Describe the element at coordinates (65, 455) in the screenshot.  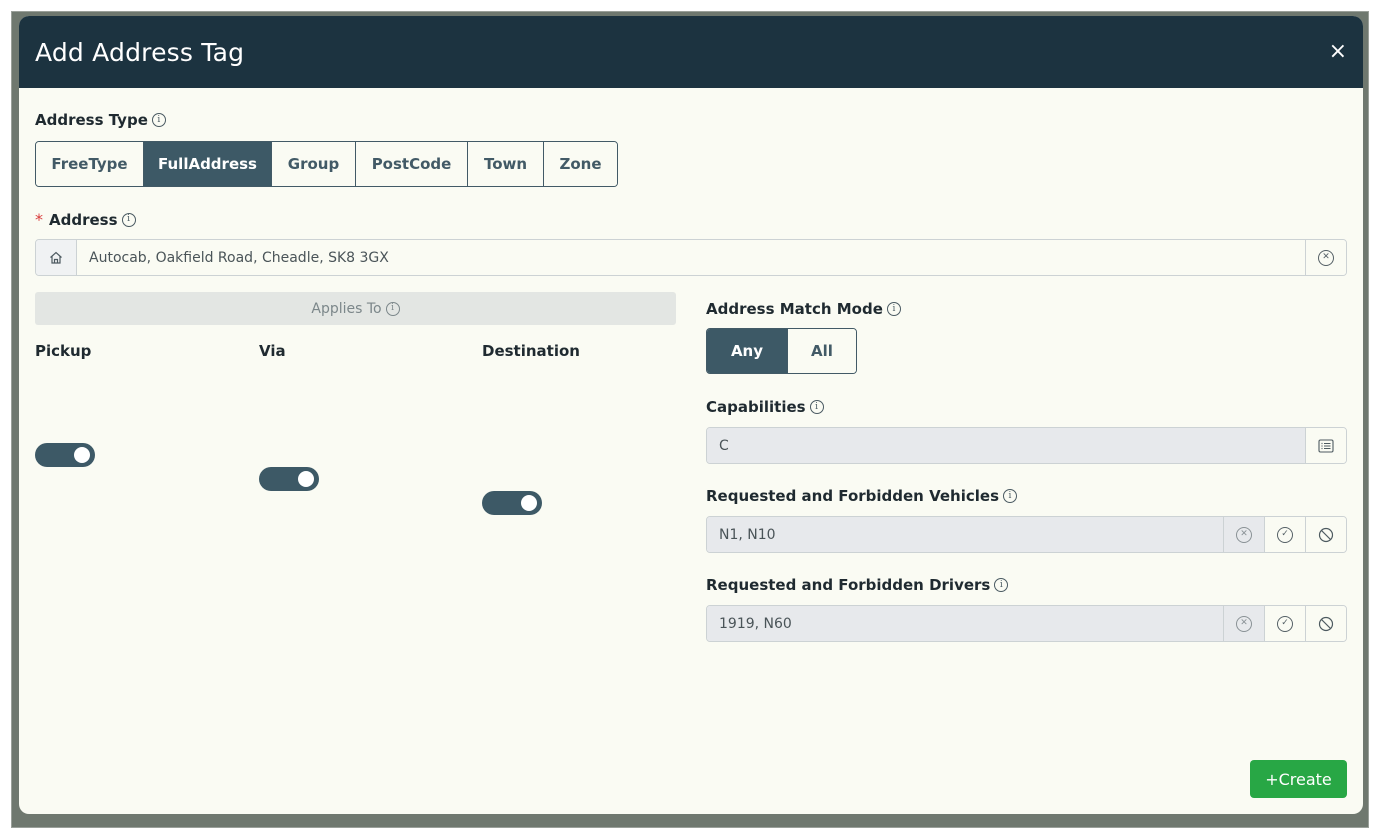
I see `pickup-toggle` at that location.